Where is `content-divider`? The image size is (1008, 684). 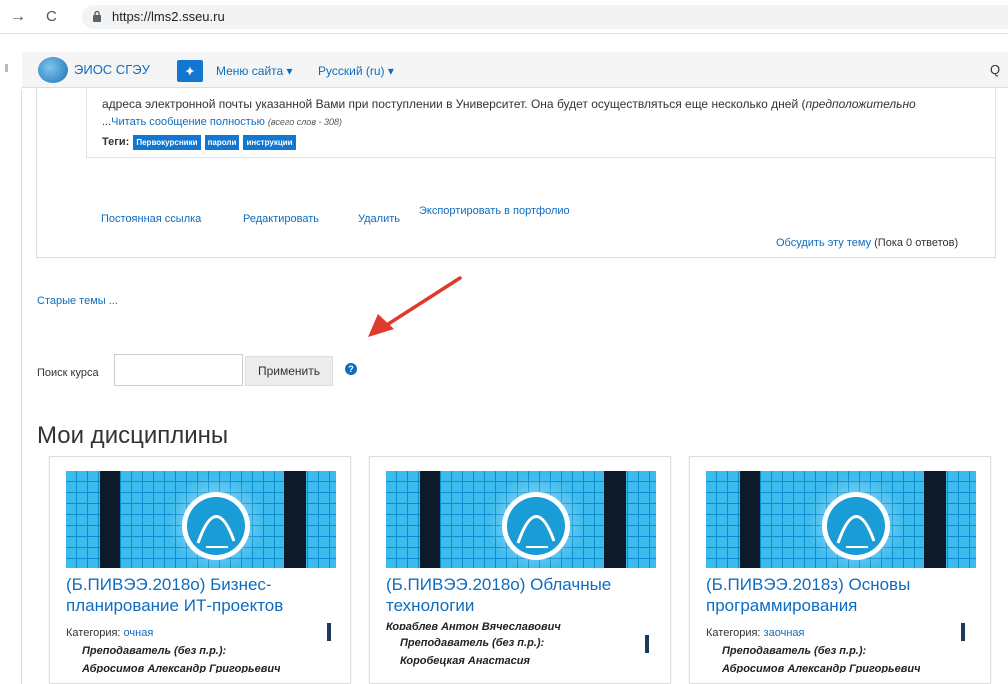
content-divider is located at coordinates (21, 387).